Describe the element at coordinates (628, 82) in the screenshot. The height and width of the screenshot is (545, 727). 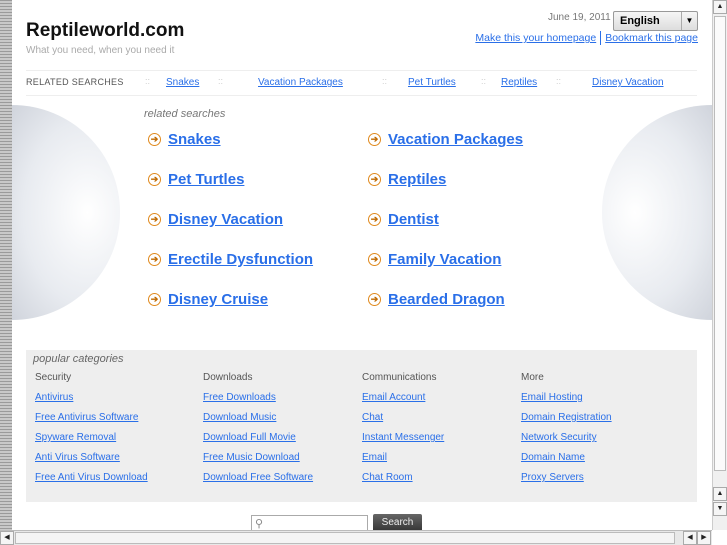
I see `related-bar-link: Disney Vacation` at that location.